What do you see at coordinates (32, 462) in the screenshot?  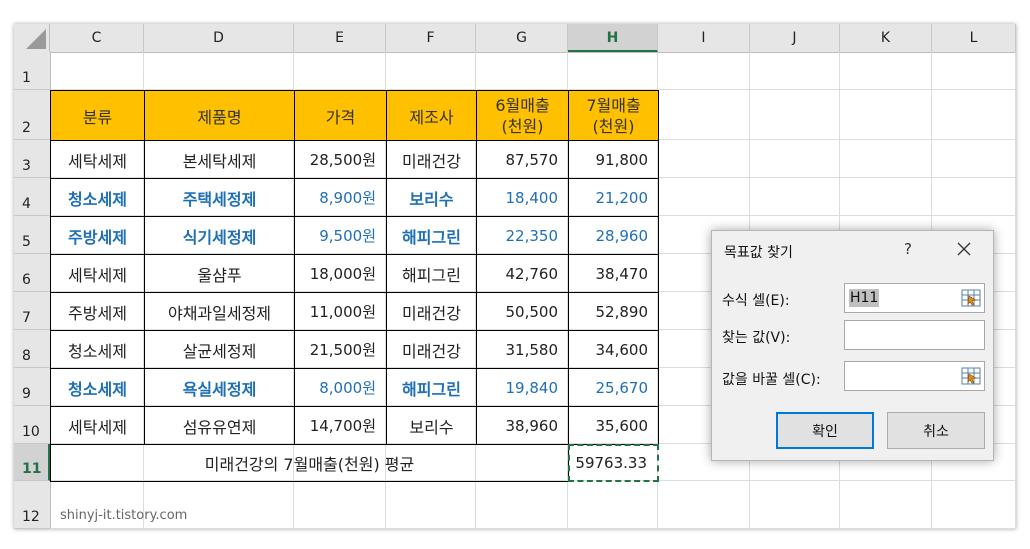 I see `row-header-11: 11` at bounding box center [32, 462].